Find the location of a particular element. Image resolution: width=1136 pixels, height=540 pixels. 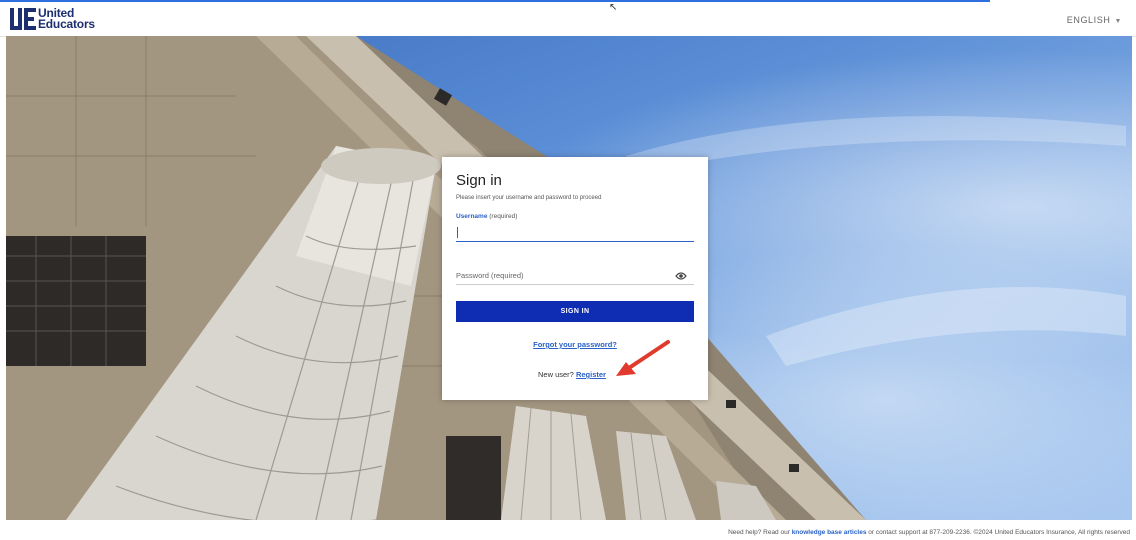

text-caret is located at coordinates (457, 232).